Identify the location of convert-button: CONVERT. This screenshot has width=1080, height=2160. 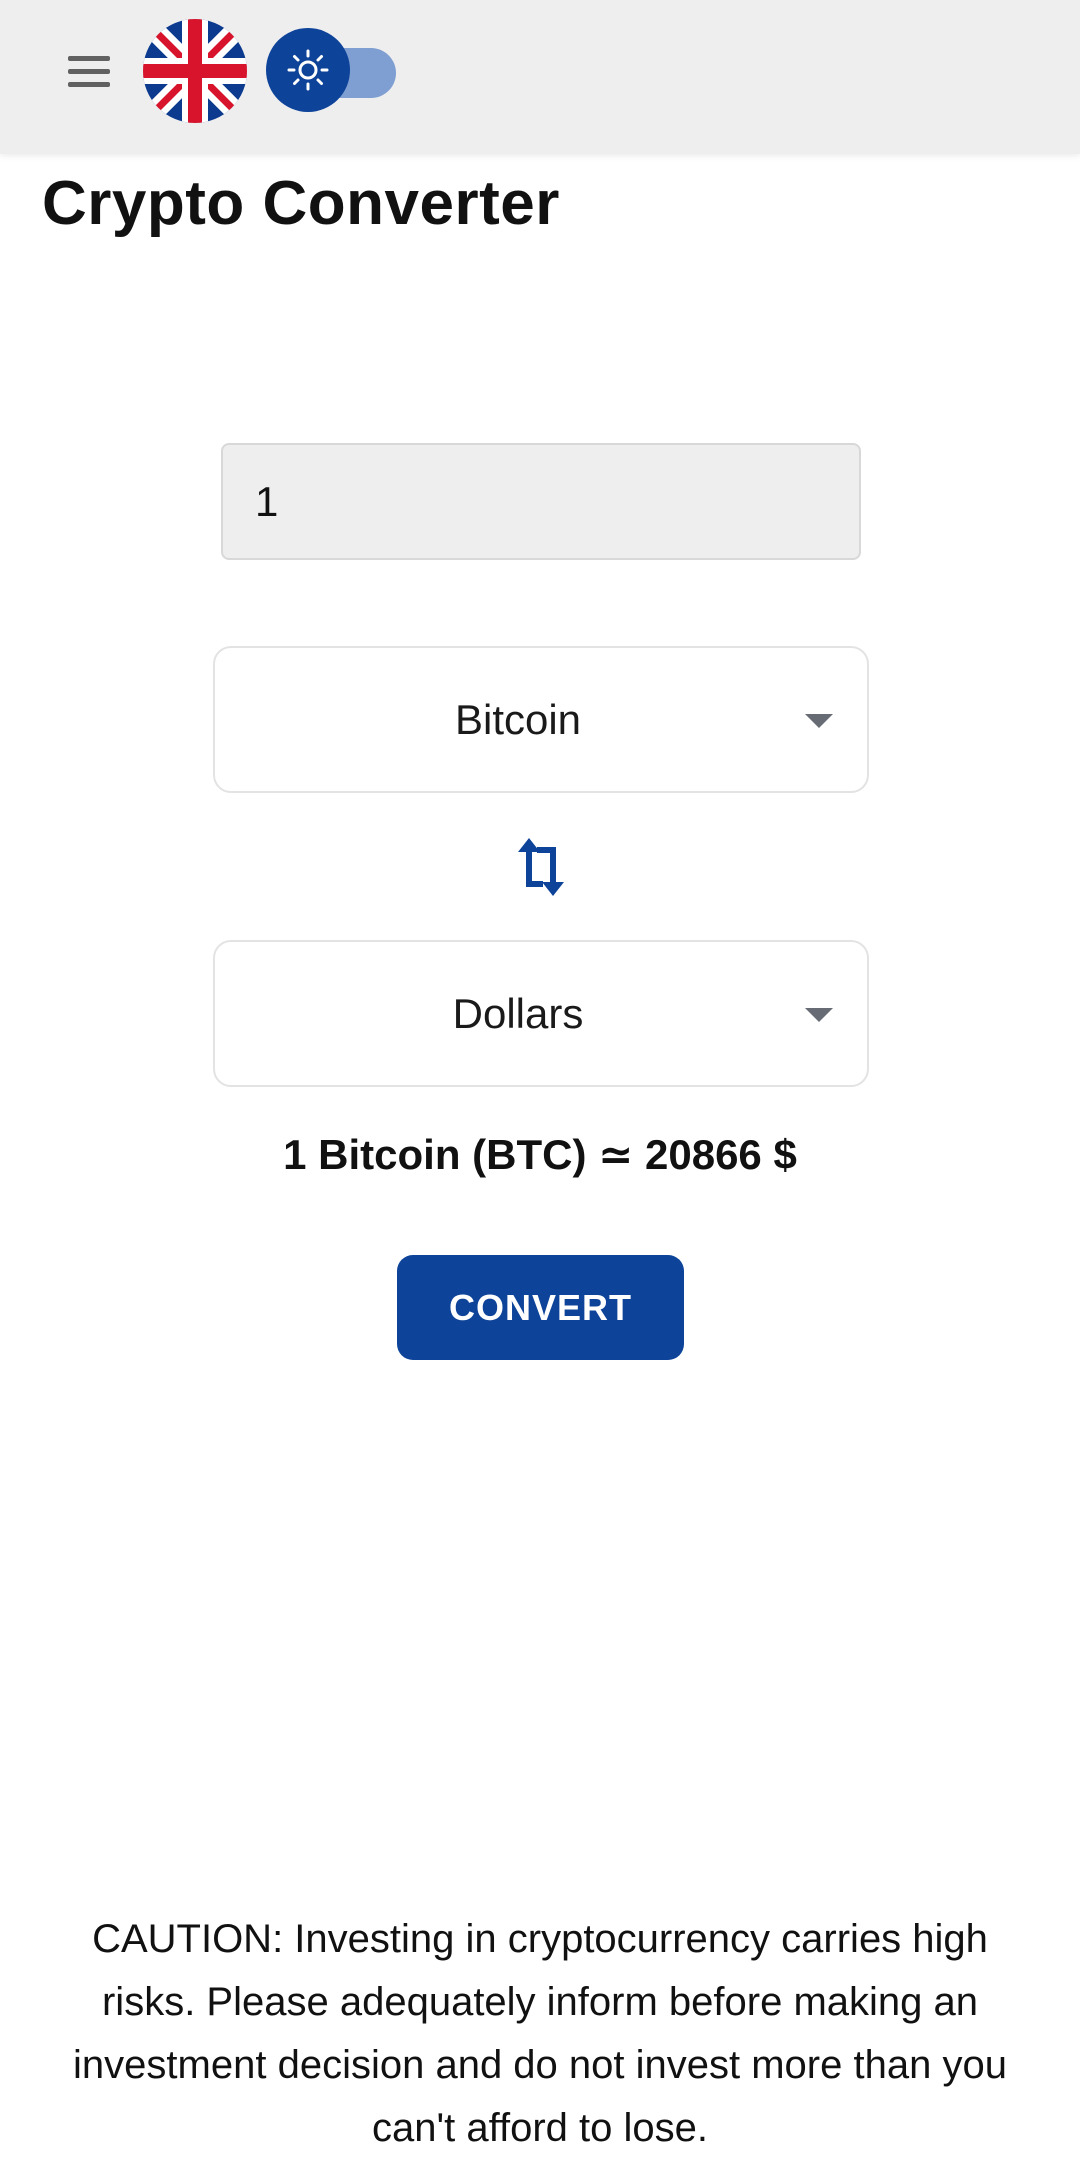
(540, 1307).